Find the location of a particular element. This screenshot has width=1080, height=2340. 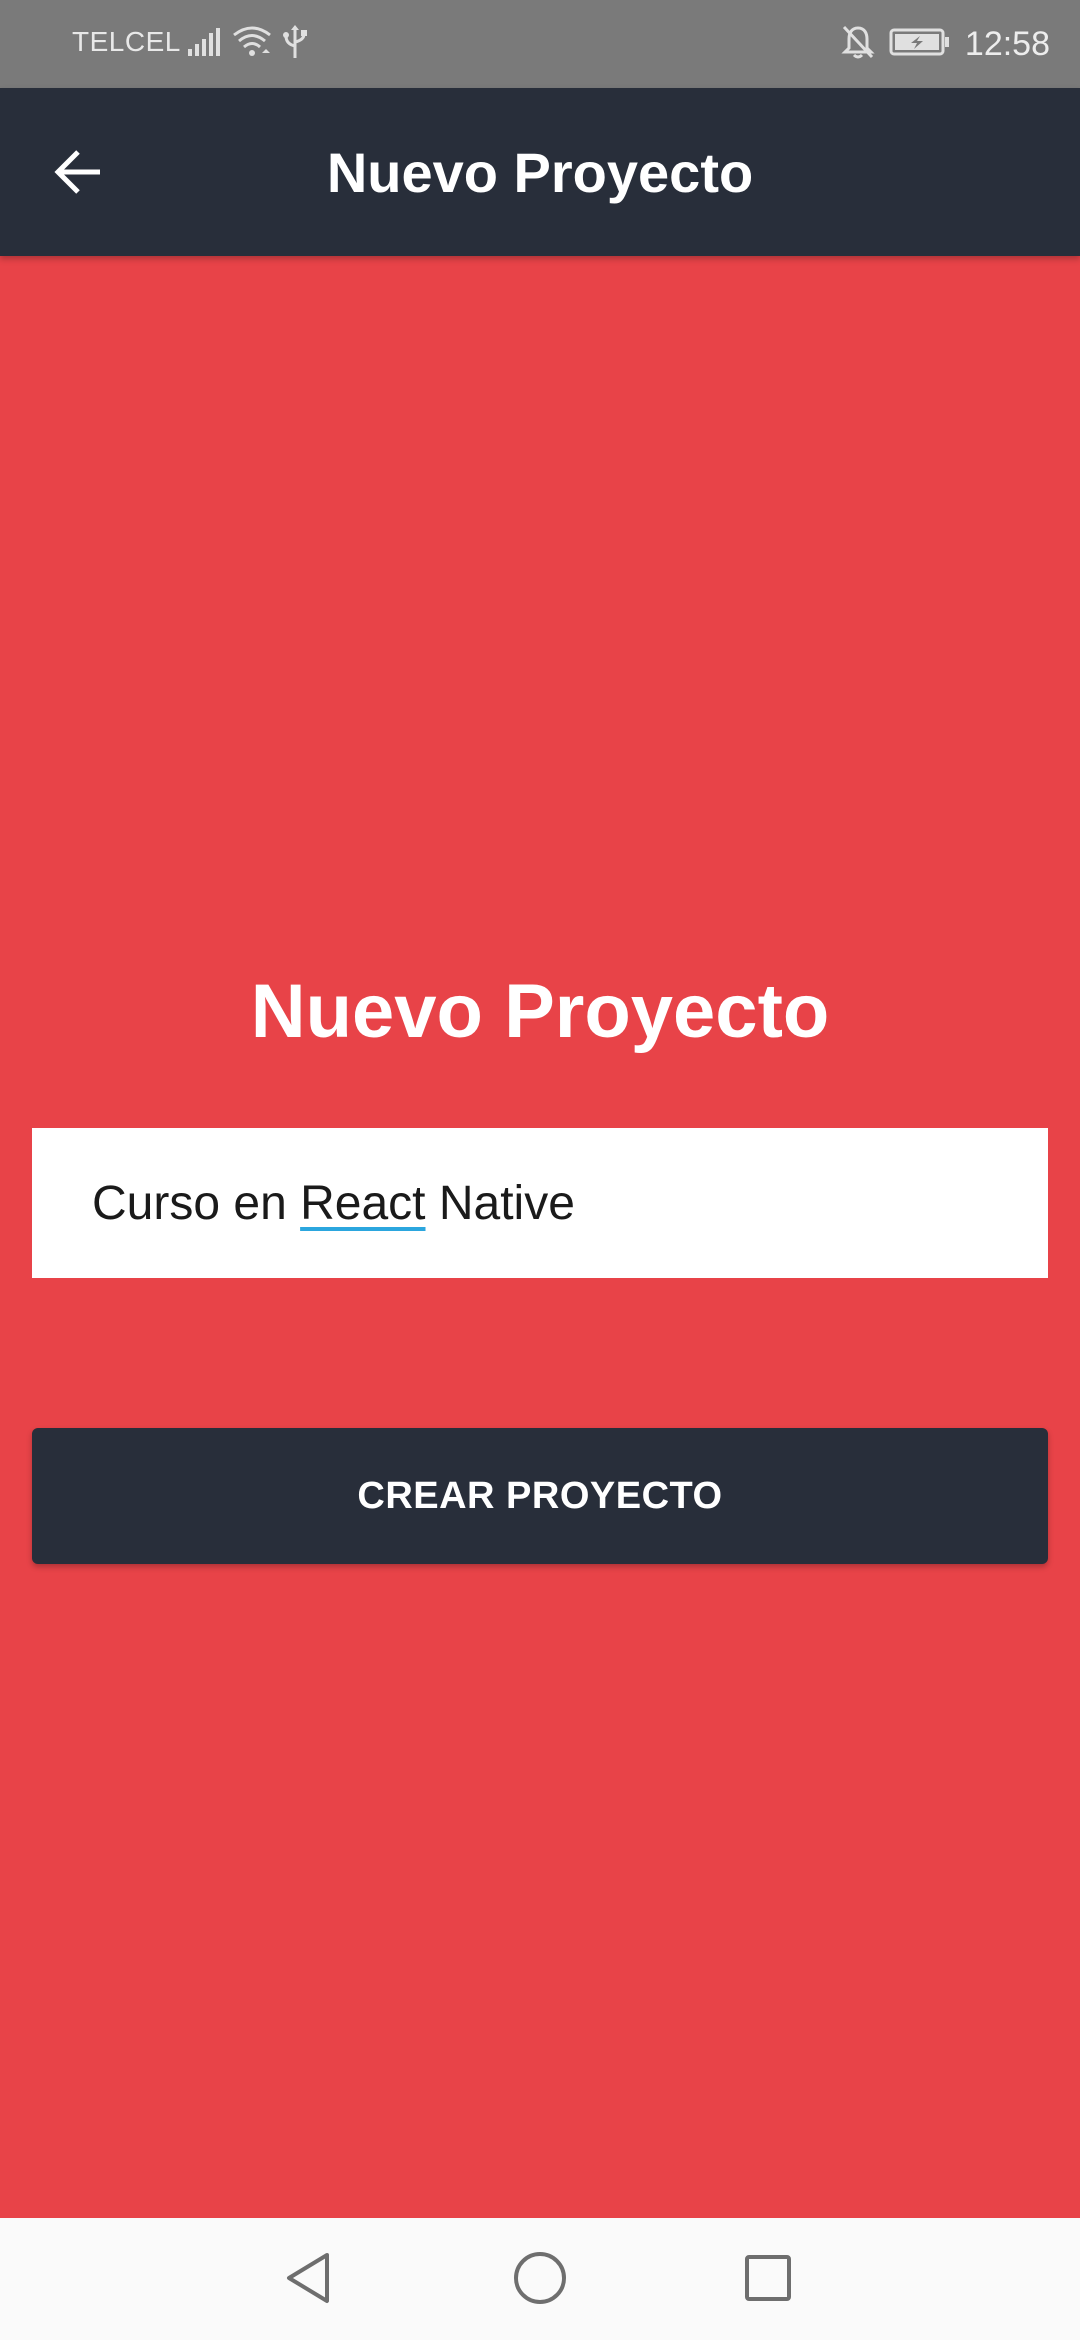

usb-icon is located at coordinates (295, 44).